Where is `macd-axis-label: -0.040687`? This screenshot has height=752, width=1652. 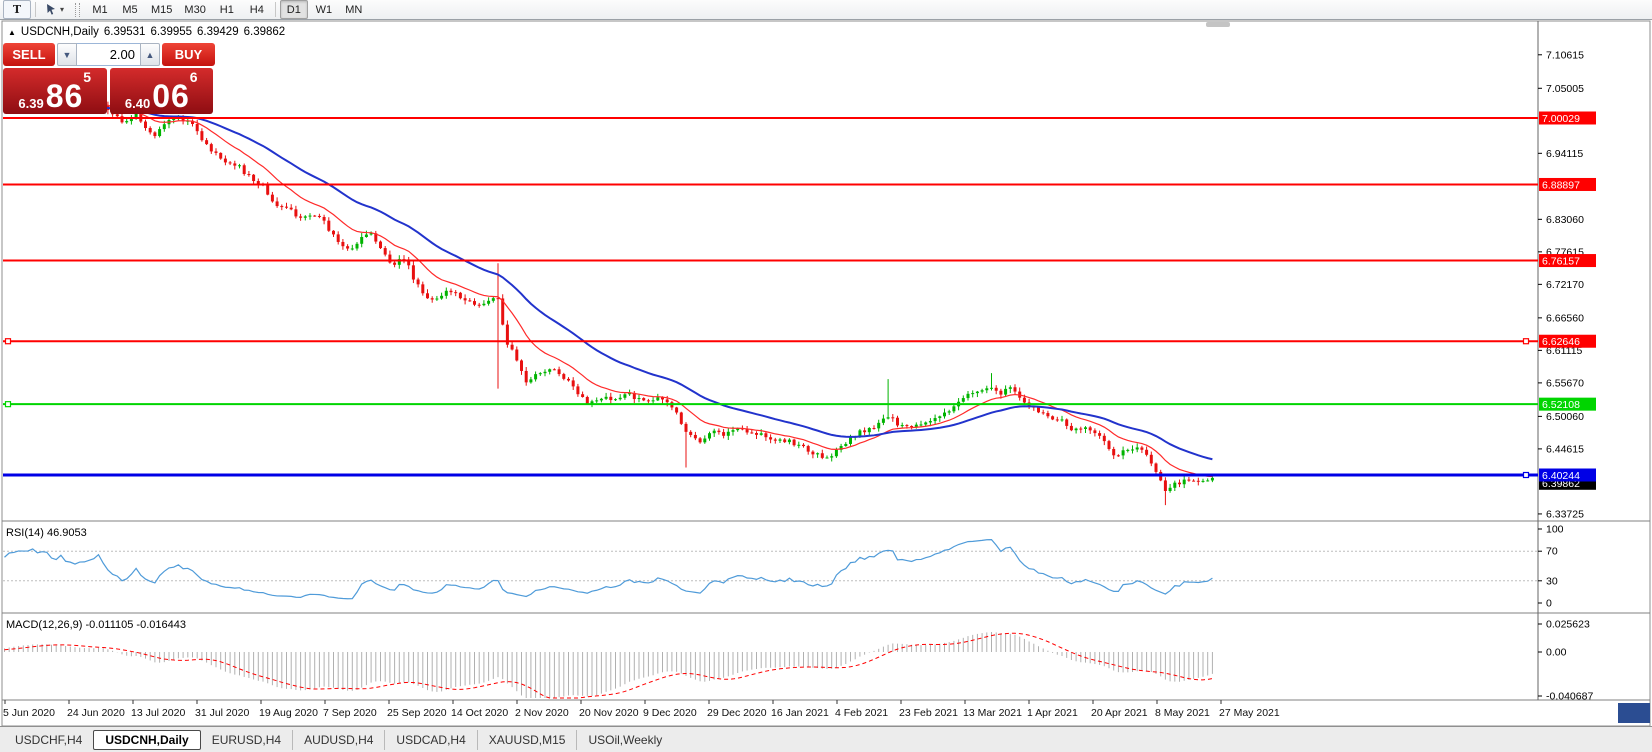 macd-axis-label: -0.040687 is located at coordinates (1569, 697).